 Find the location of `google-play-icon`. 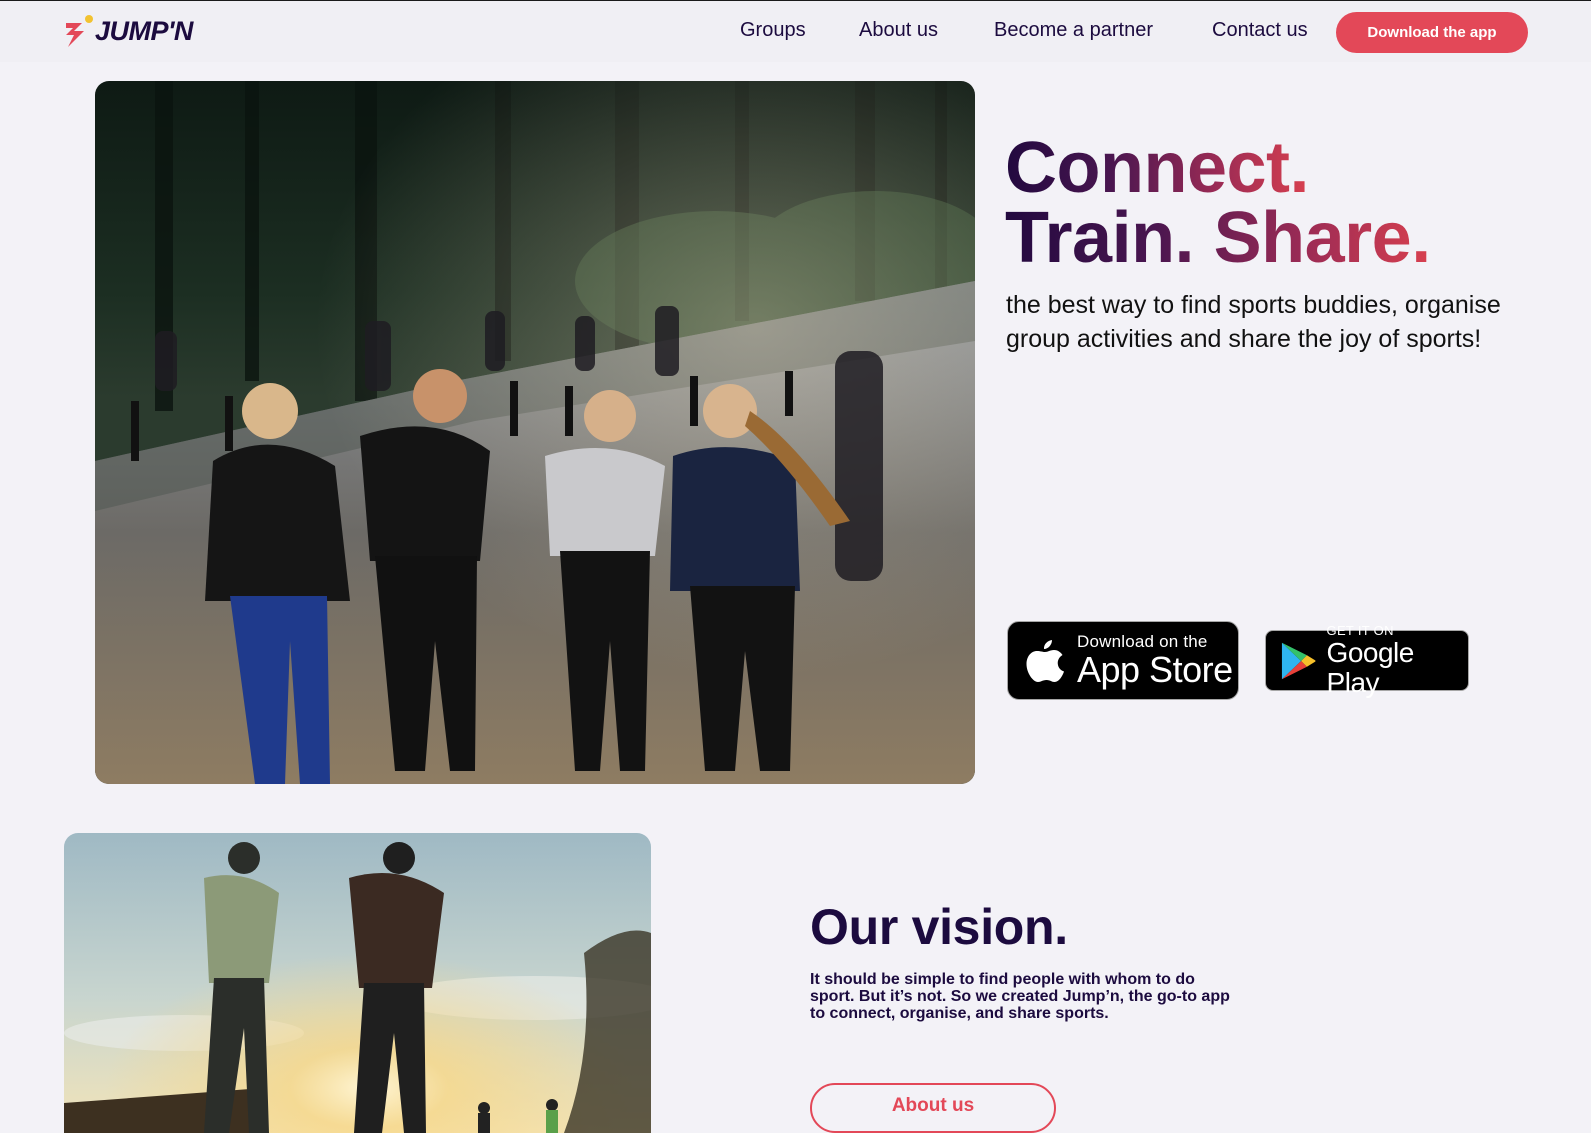

google-play-icon is located at coordinates (1298, 660).